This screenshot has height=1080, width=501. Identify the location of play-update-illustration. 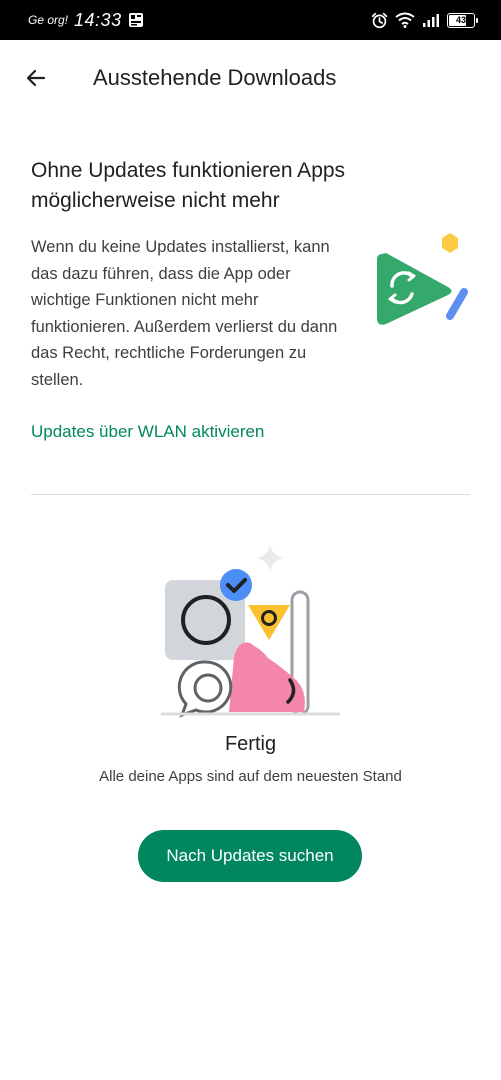
(422, 279).